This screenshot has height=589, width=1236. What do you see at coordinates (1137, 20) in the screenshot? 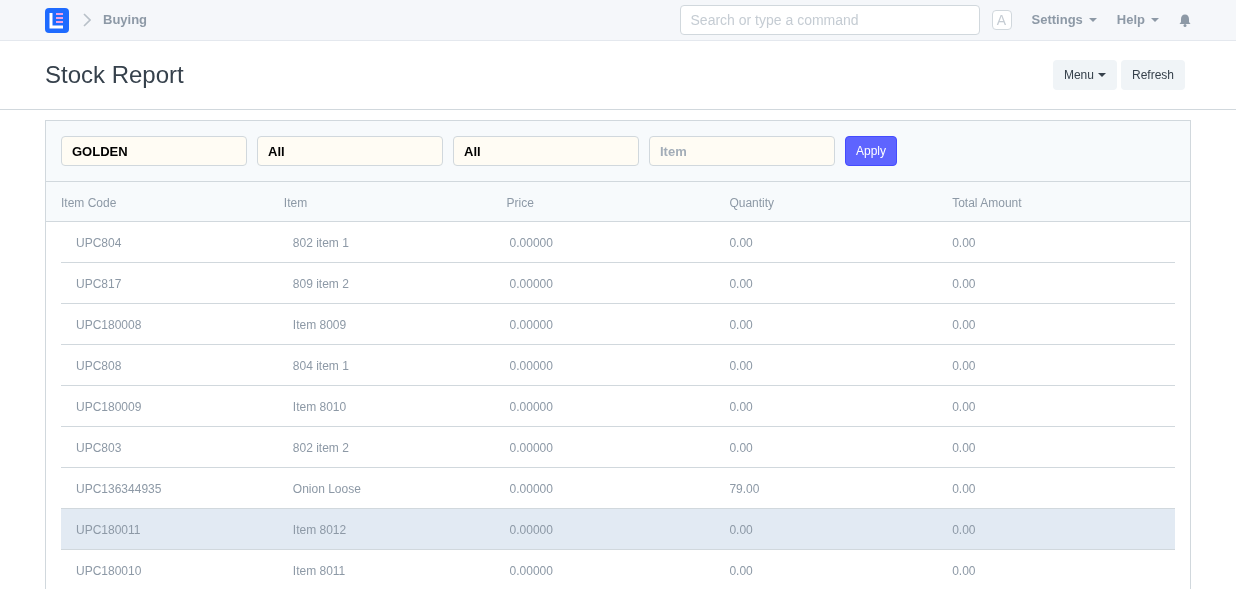
I see `nav-menu-button: Help` at bounding box center [1137, 20].